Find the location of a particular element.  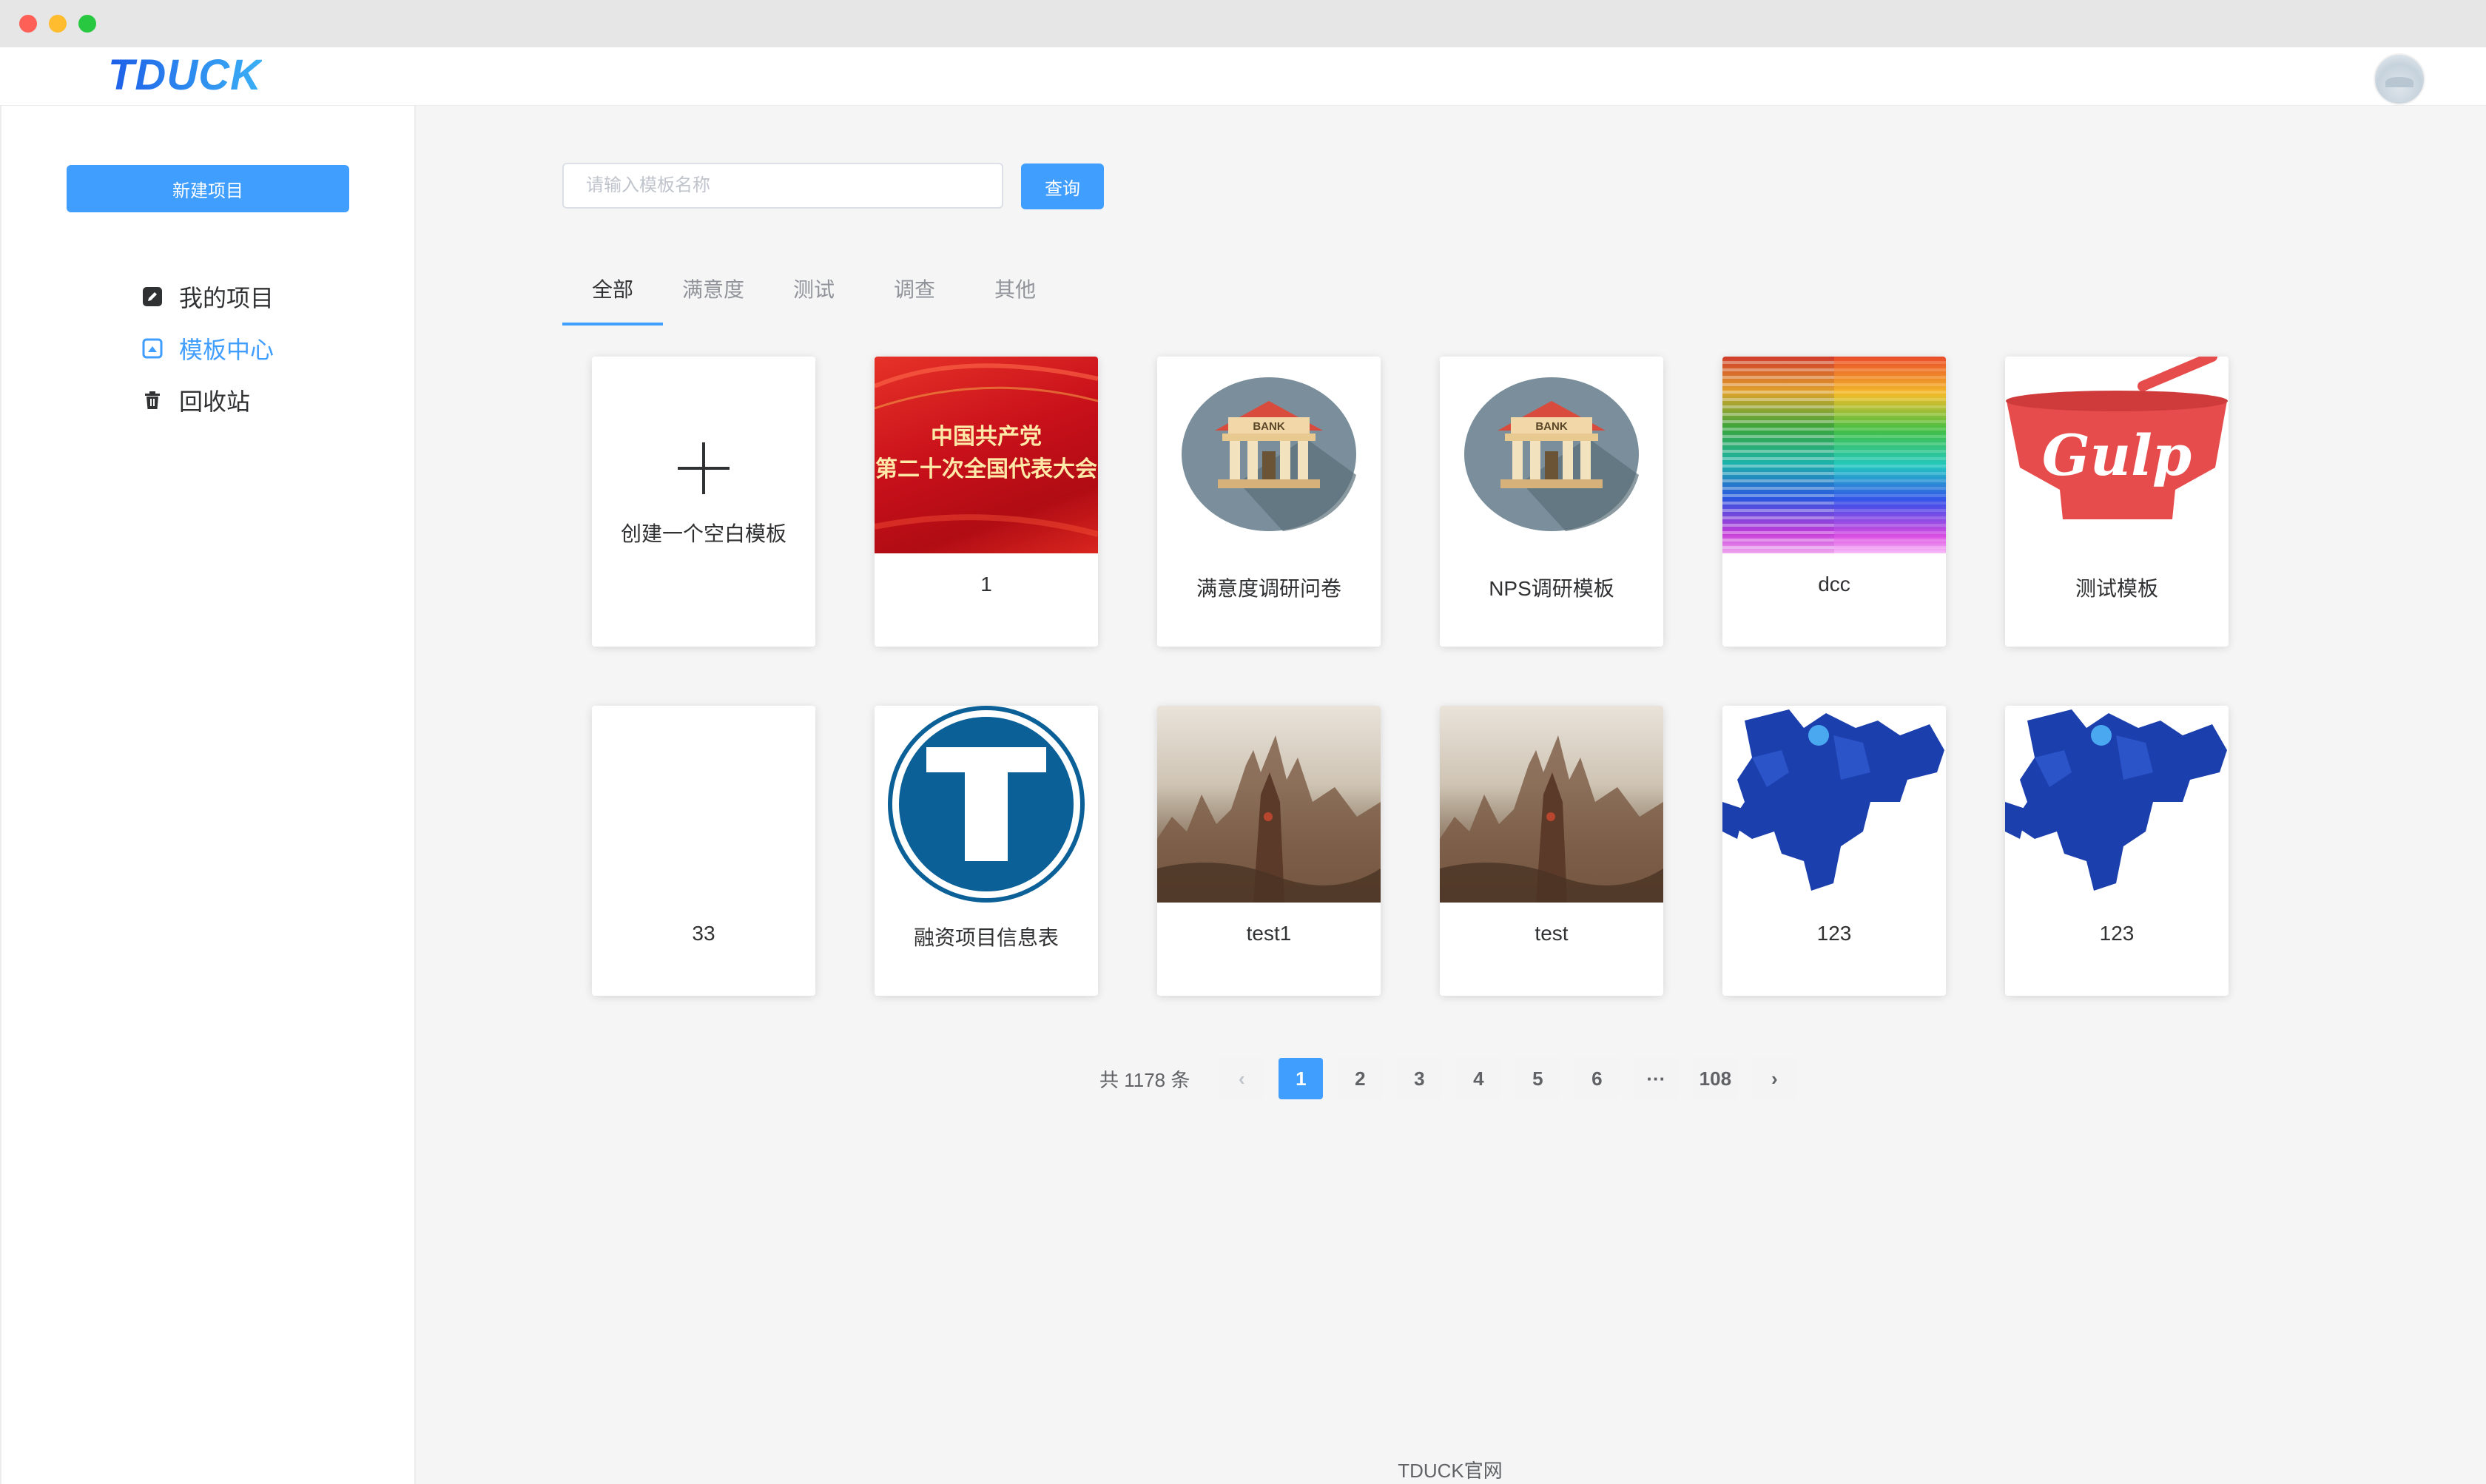

page-4-button: 4 is located at coordinates (1479, 1078).